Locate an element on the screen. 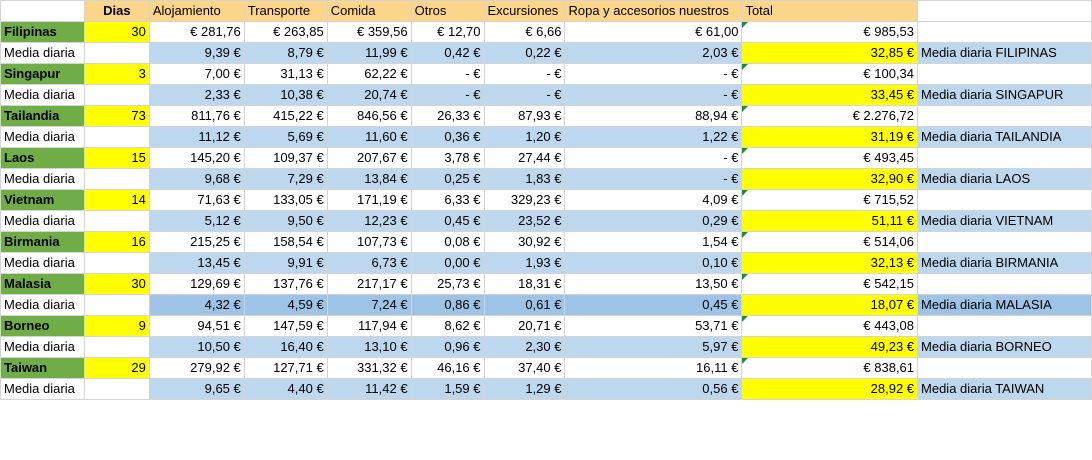  header-cell-excursiones: Excursiones is located at coordinates (524, 11).